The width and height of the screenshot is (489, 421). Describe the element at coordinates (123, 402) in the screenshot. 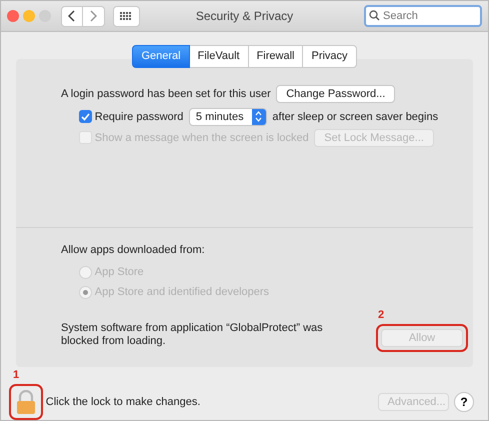

I see `lock-hint: Click the lock to make changes.` at that location.